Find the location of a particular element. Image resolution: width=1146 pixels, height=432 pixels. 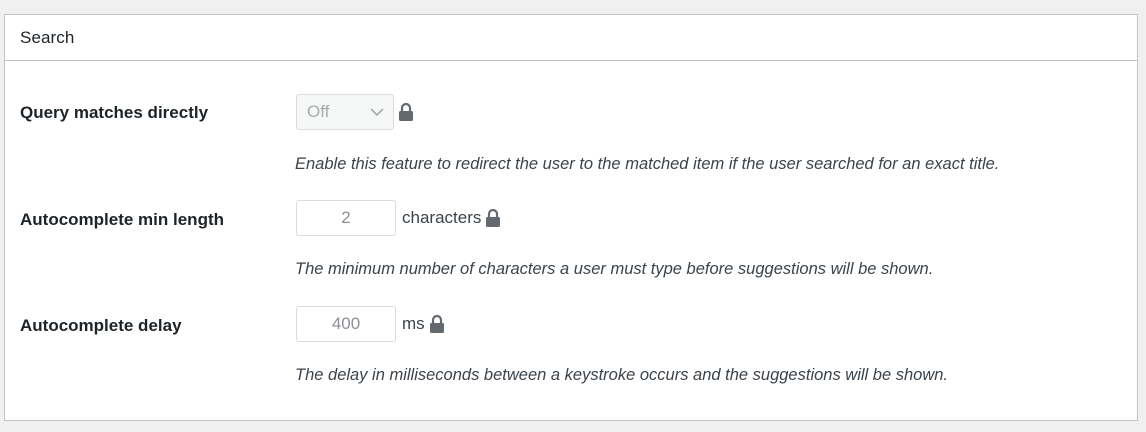

query-matches-select: Off is located at coordinates (345, 112).